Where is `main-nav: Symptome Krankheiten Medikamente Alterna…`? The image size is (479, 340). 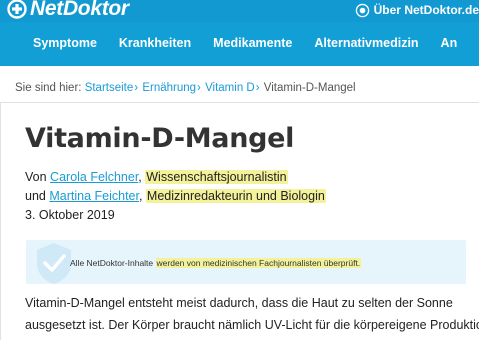 main-nav: Symptome Krankheiten Medikamente Alterna… is located at coordinates (239, 43).